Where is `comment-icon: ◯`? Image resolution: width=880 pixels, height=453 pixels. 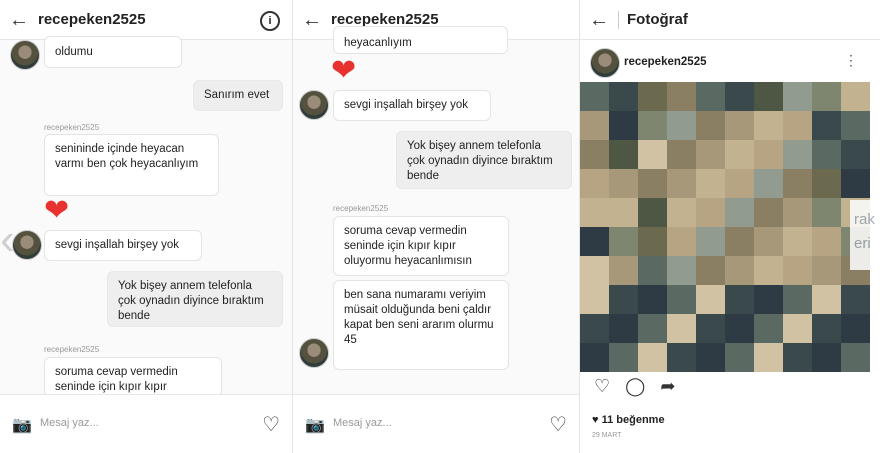
comment-icon: ◯ is located at coordinates (635, 386).